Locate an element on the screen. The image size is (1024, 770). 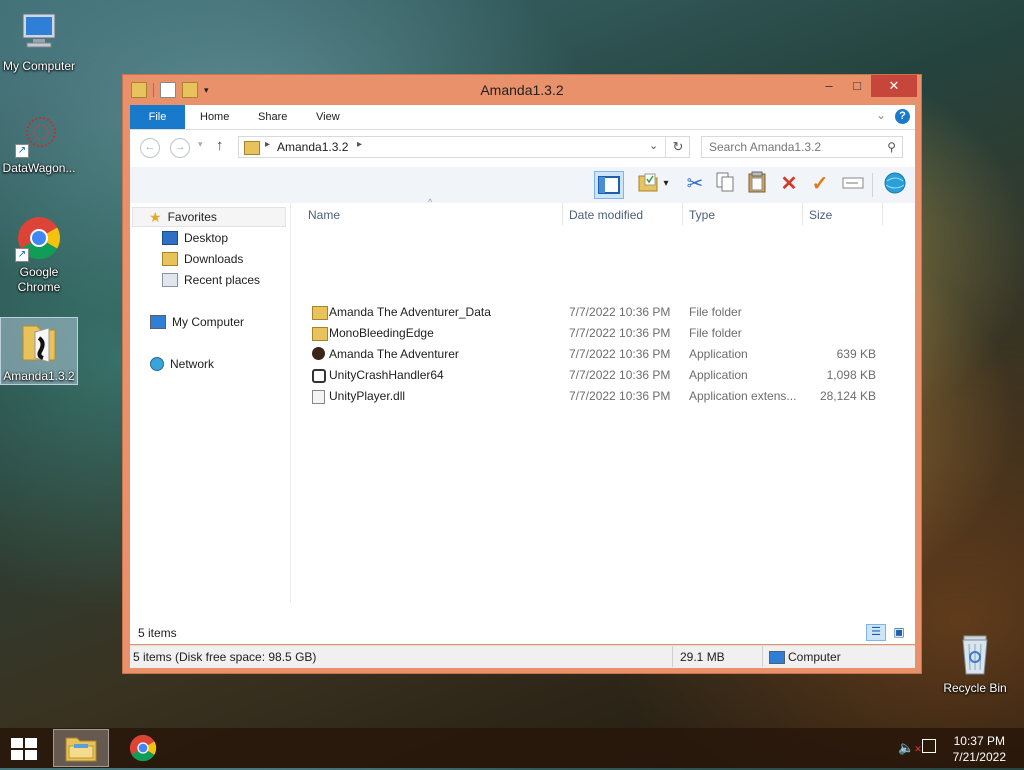
recent-locations-chevron-icon: ▾ is located at coordinates (200, 144).